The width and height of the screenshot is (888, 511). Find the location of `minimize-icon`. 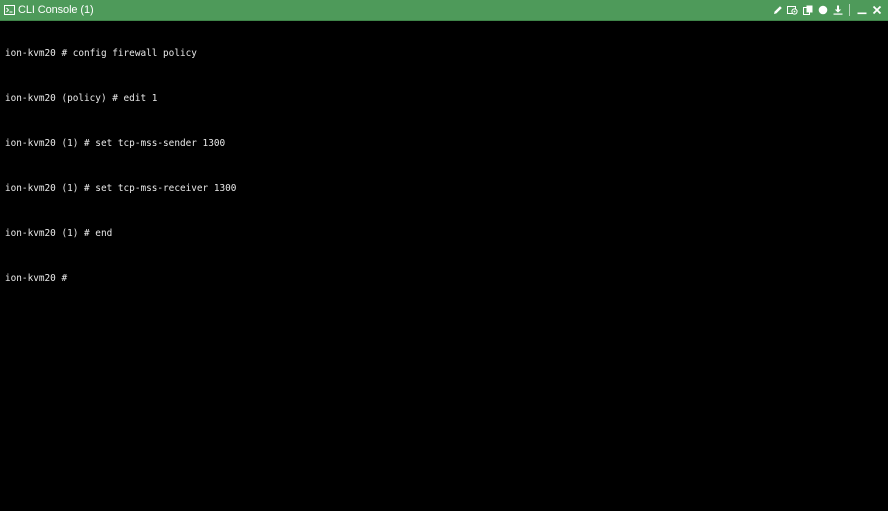

minimize-icon is located at coordinates (861, 10).